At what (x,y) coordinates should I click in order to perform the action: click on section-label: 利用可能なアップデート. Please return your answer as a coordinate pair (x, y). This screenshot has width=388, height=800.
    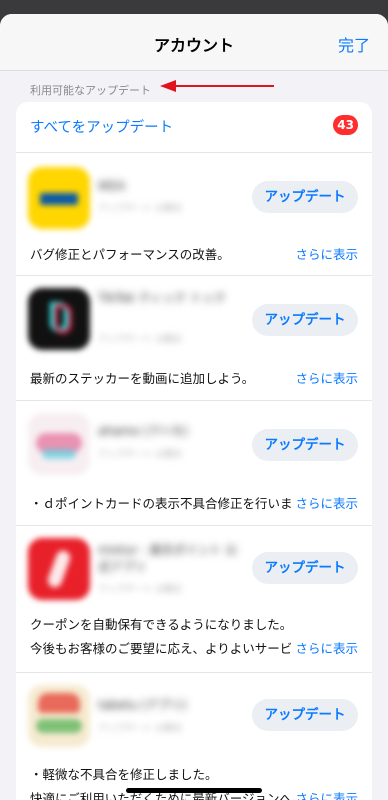
    Looking at the image, I should click on (90, 90).